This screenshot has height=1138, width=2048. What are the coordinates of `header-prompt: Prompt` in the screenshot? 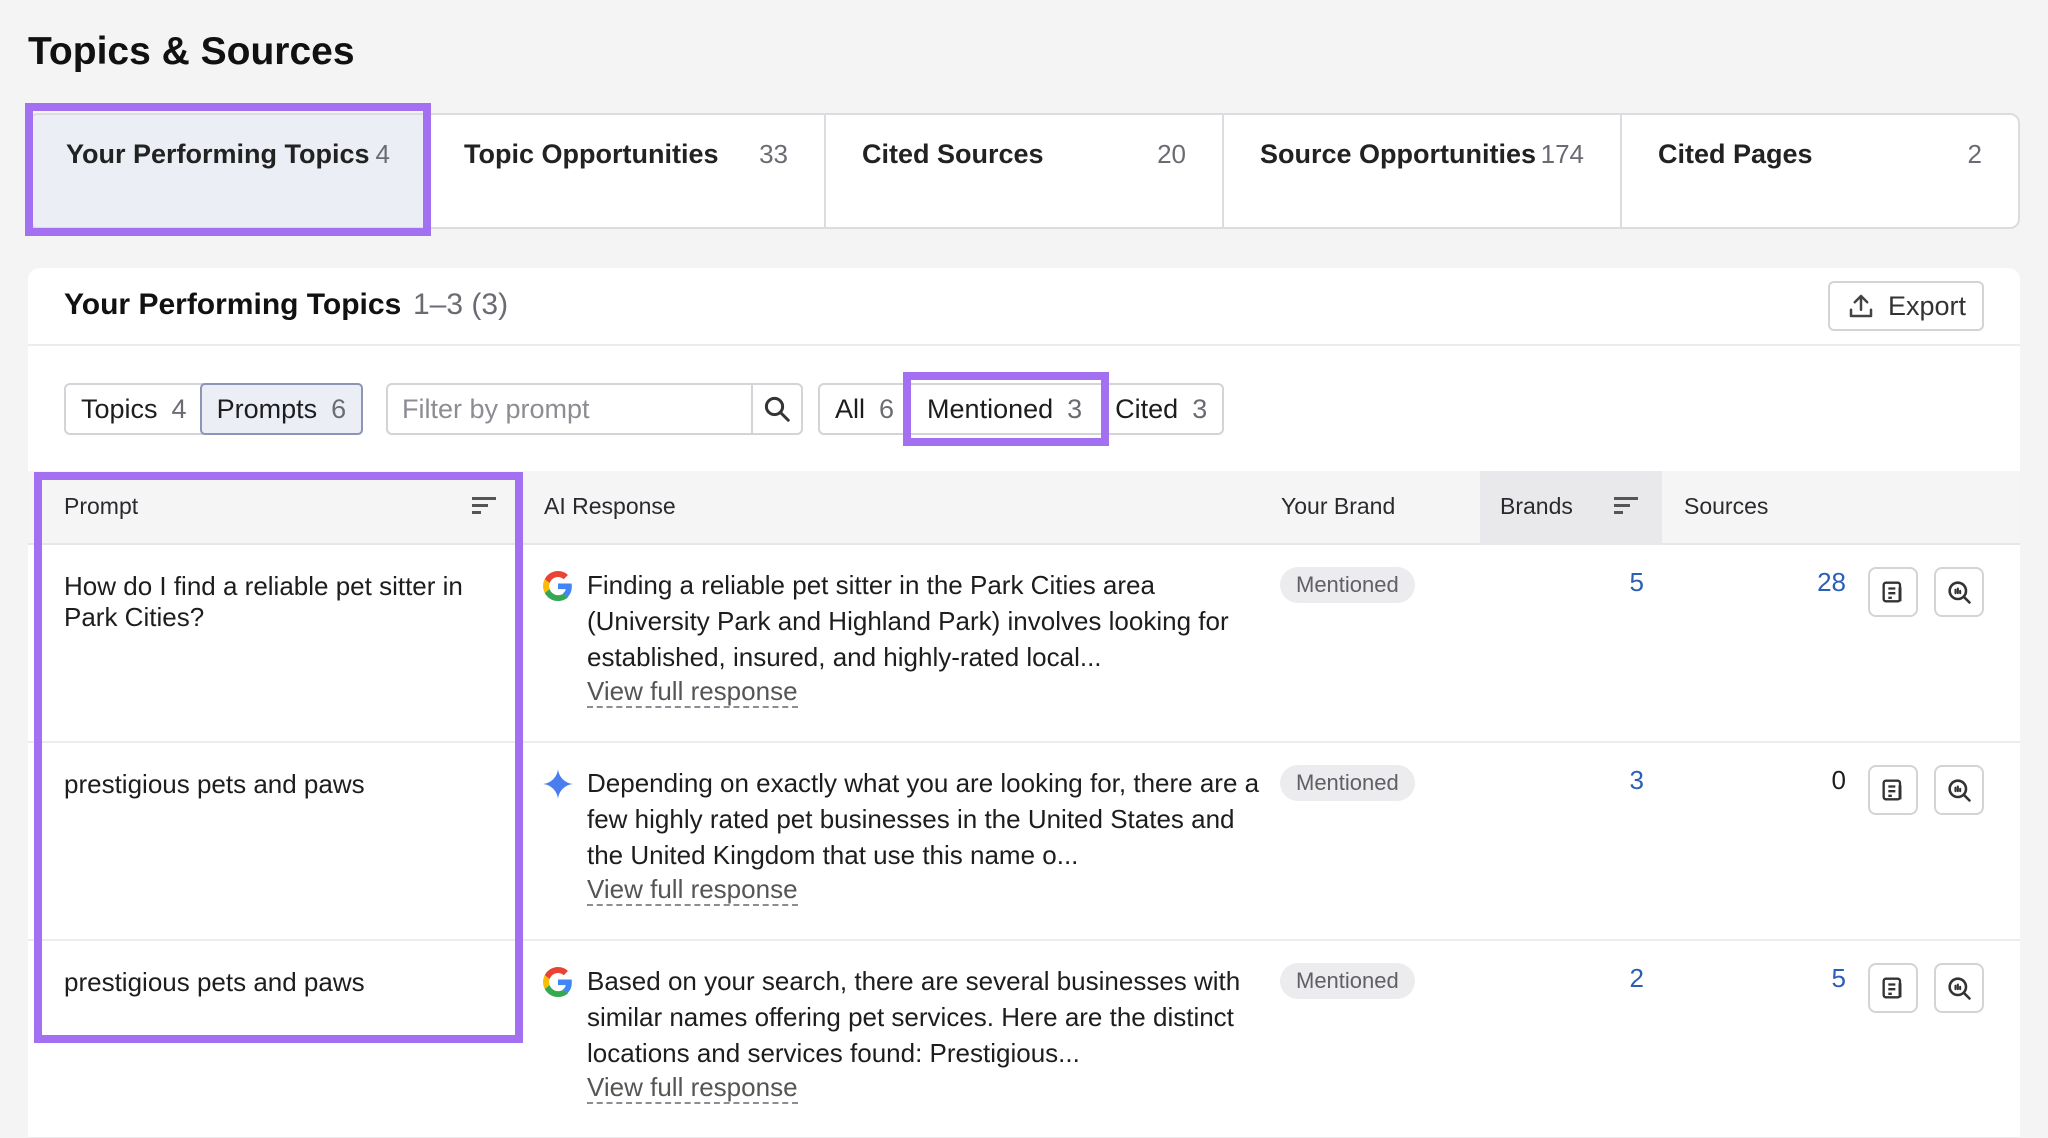 It's located at (101, 506).